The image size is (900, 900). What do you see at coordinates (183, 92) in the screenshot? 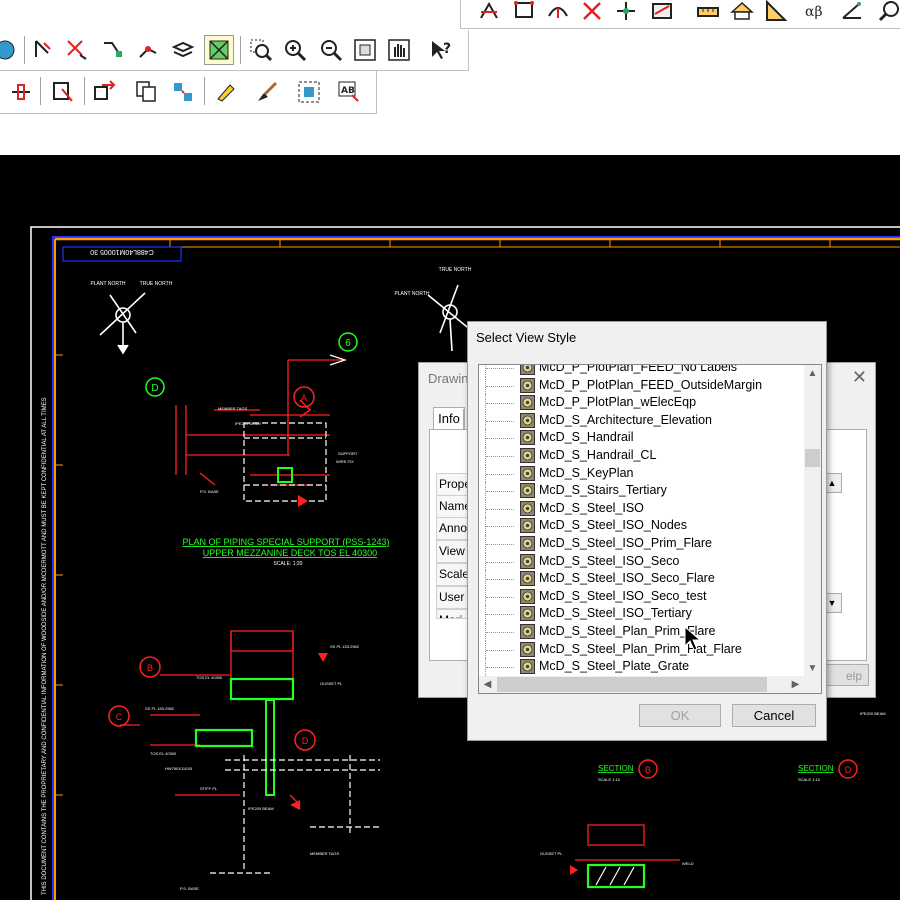
I see `array-tool-icon` at bounding box center [183, 92].